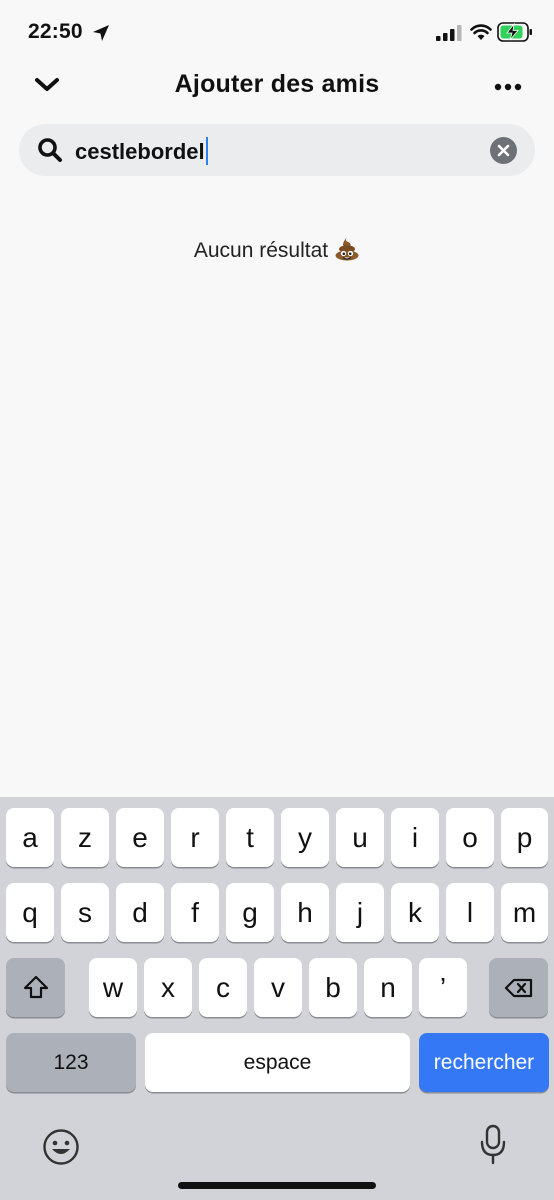 The height and width of the screenshot is (1200, 554). What do you see at coordinates (277, 150) in the screenshot?
I see `search-bar: cestlebordel` at bounding box center [277, 150].